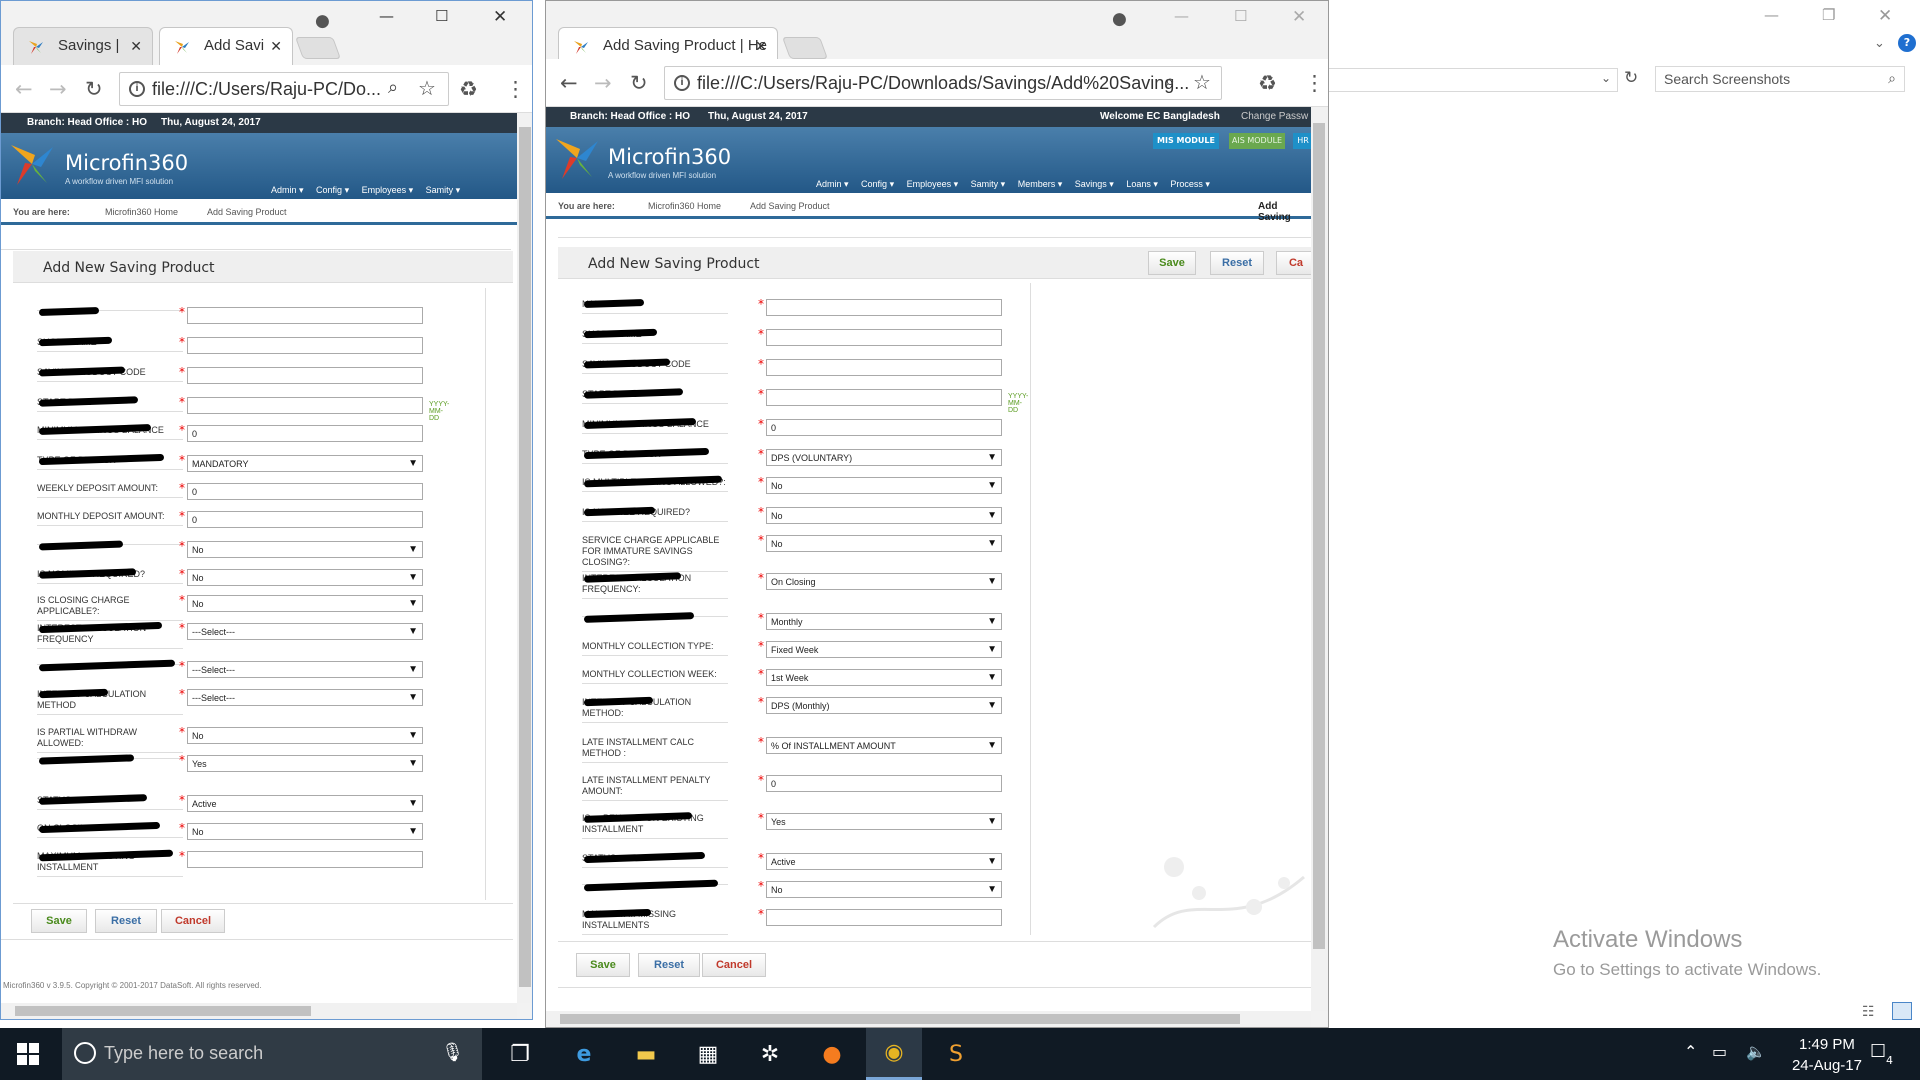 Image resolution: width=1920 pixels, height=1080 pixels. What do you see at coordinates (305, 631) in the screenshot?
I see `select-field: ---Select---` at bounding box center [305, 631].